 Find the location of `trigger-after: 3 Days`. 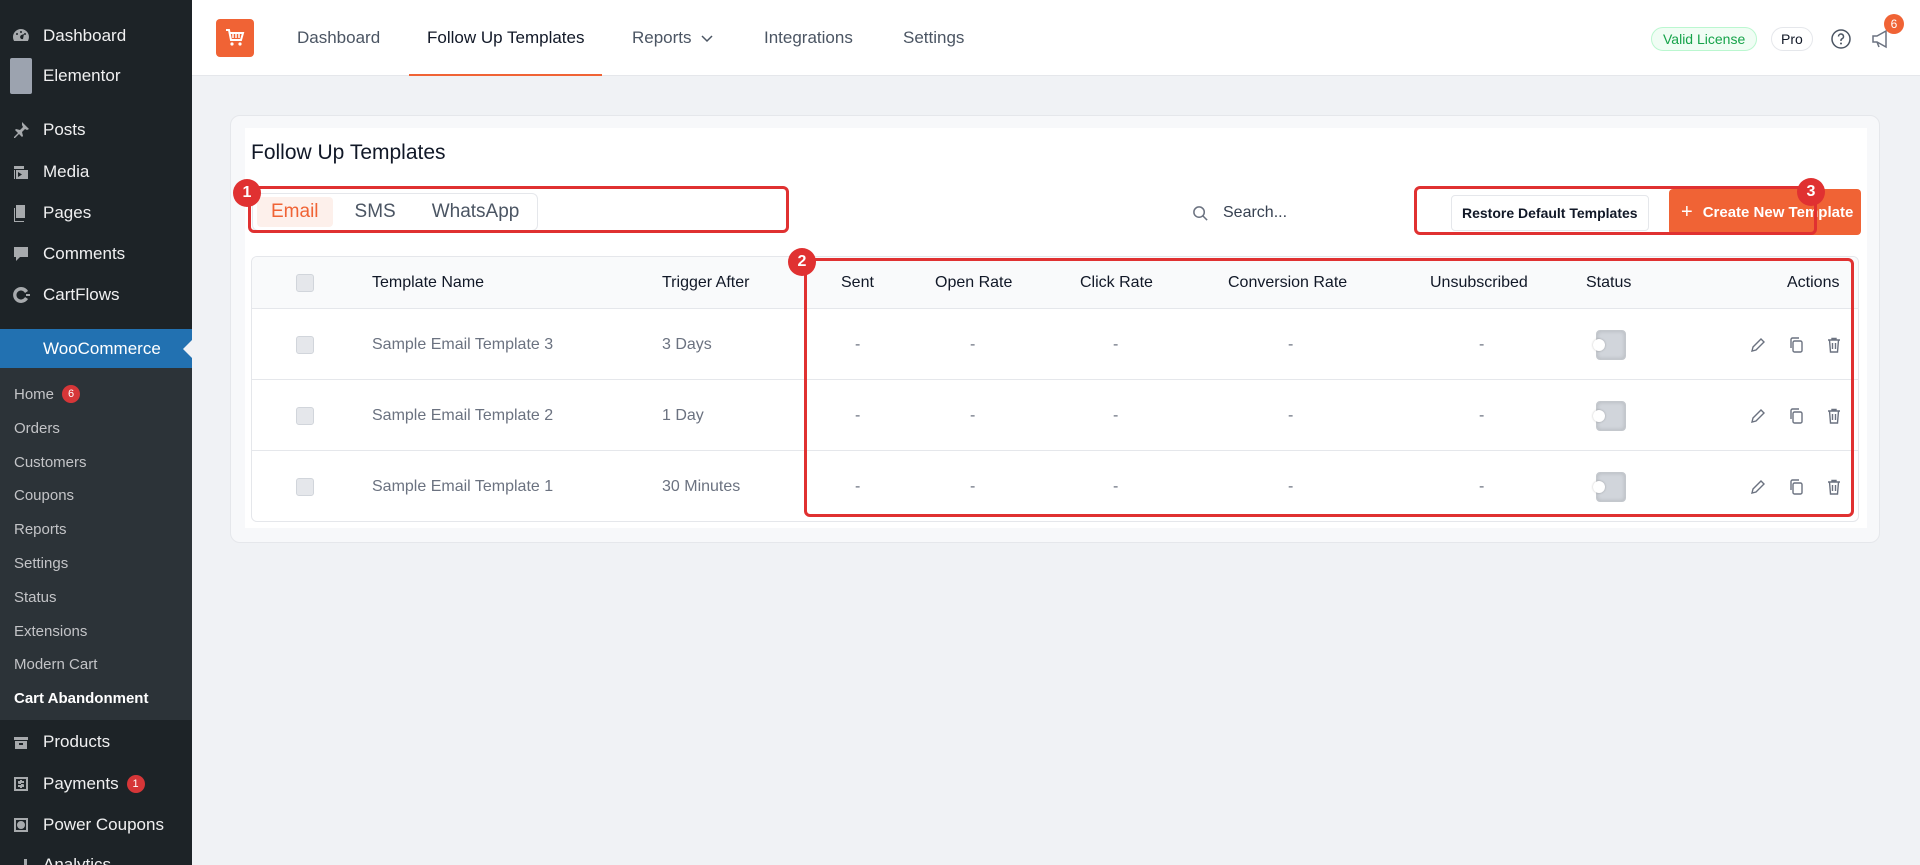

trigger-after: 3 Days is located at coordinates (687, 344).